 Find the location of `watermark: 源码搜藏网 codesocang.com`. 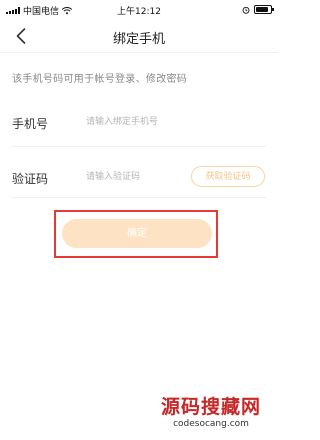

watermark: 源码搜藏网 codesocang.com is located at coordinates (211, 413).